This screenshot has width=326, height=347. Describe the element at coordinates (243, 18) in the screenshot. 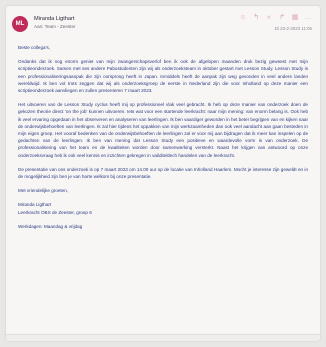

I see `smiley-icon: ☺` at that location.